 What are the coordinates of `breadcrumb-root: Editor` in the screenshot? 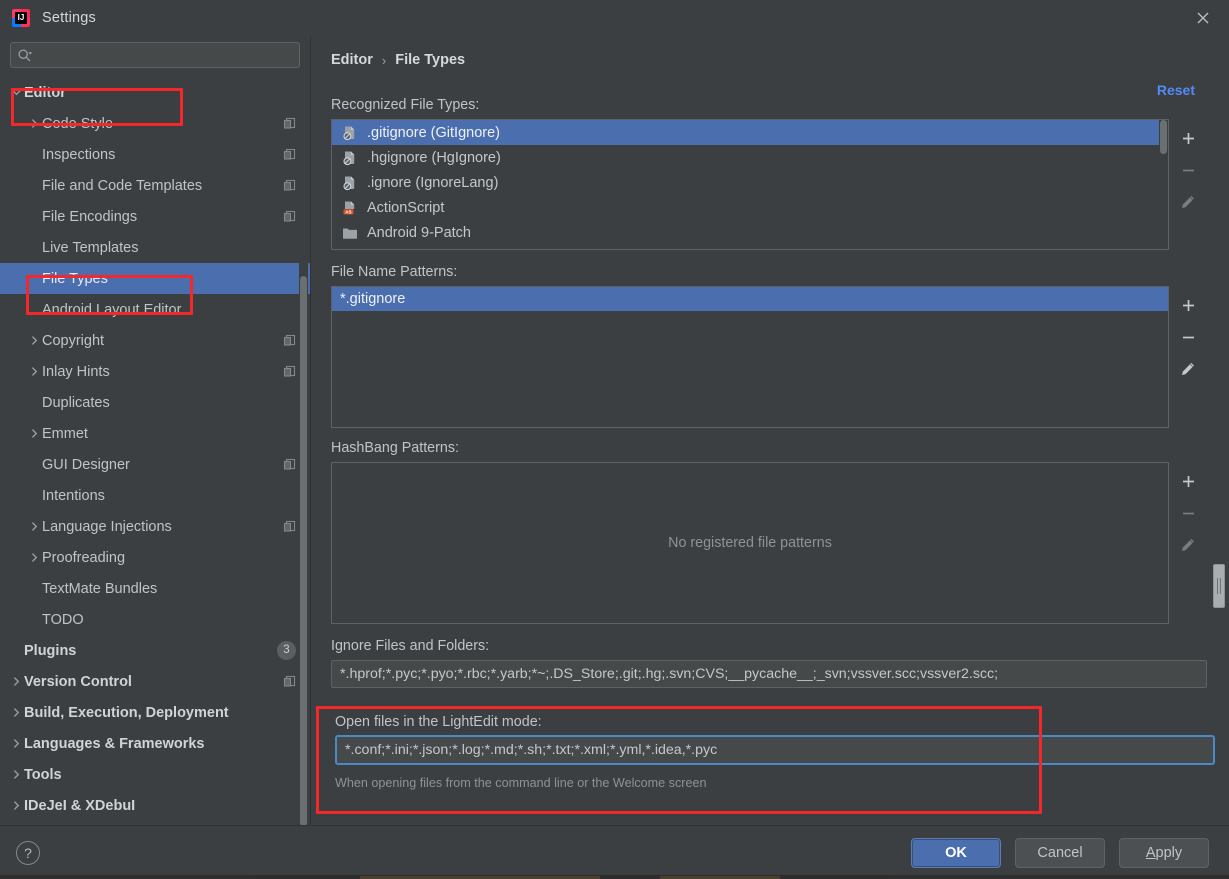 It's located at (352, 60).